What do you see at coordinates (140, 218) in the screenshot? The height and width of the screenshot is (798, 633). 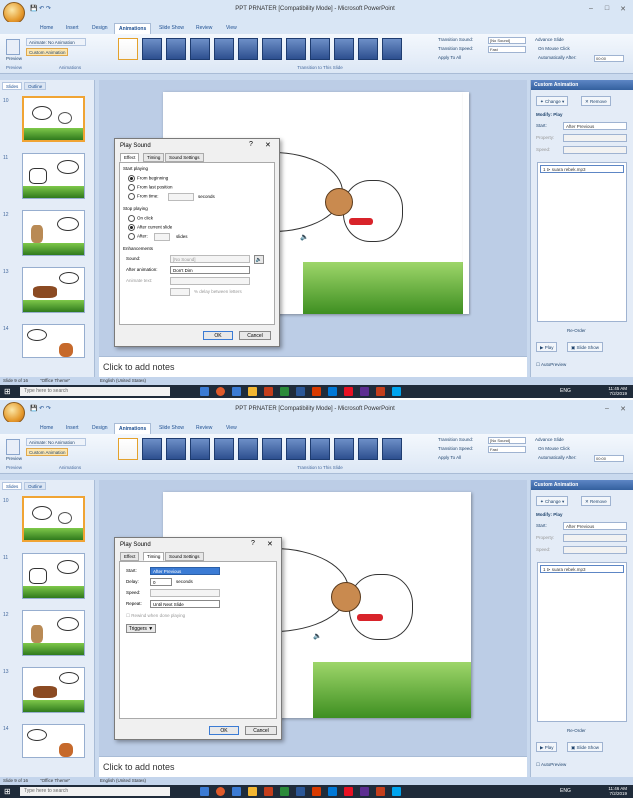 I see `on-click-radio: On click` at bounding box center [140, 218].